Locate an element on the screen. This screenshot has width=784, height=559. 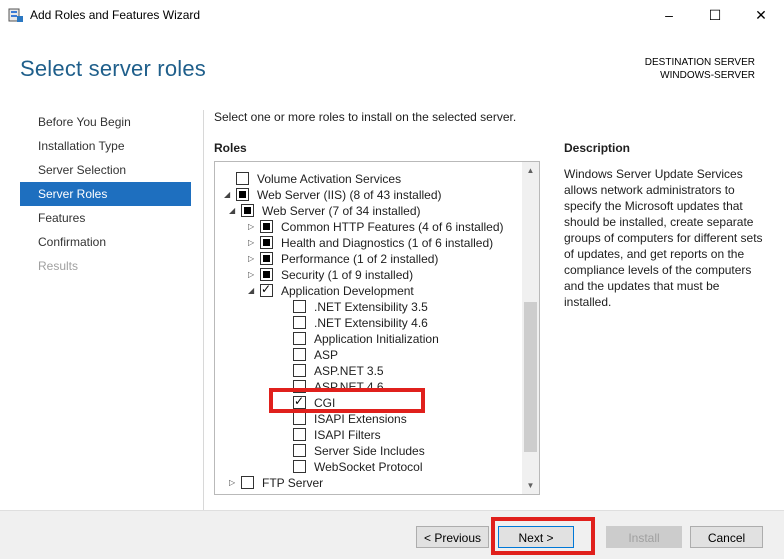
role-item: ASP.NET 4.6 is located at coordinates (368, 387).